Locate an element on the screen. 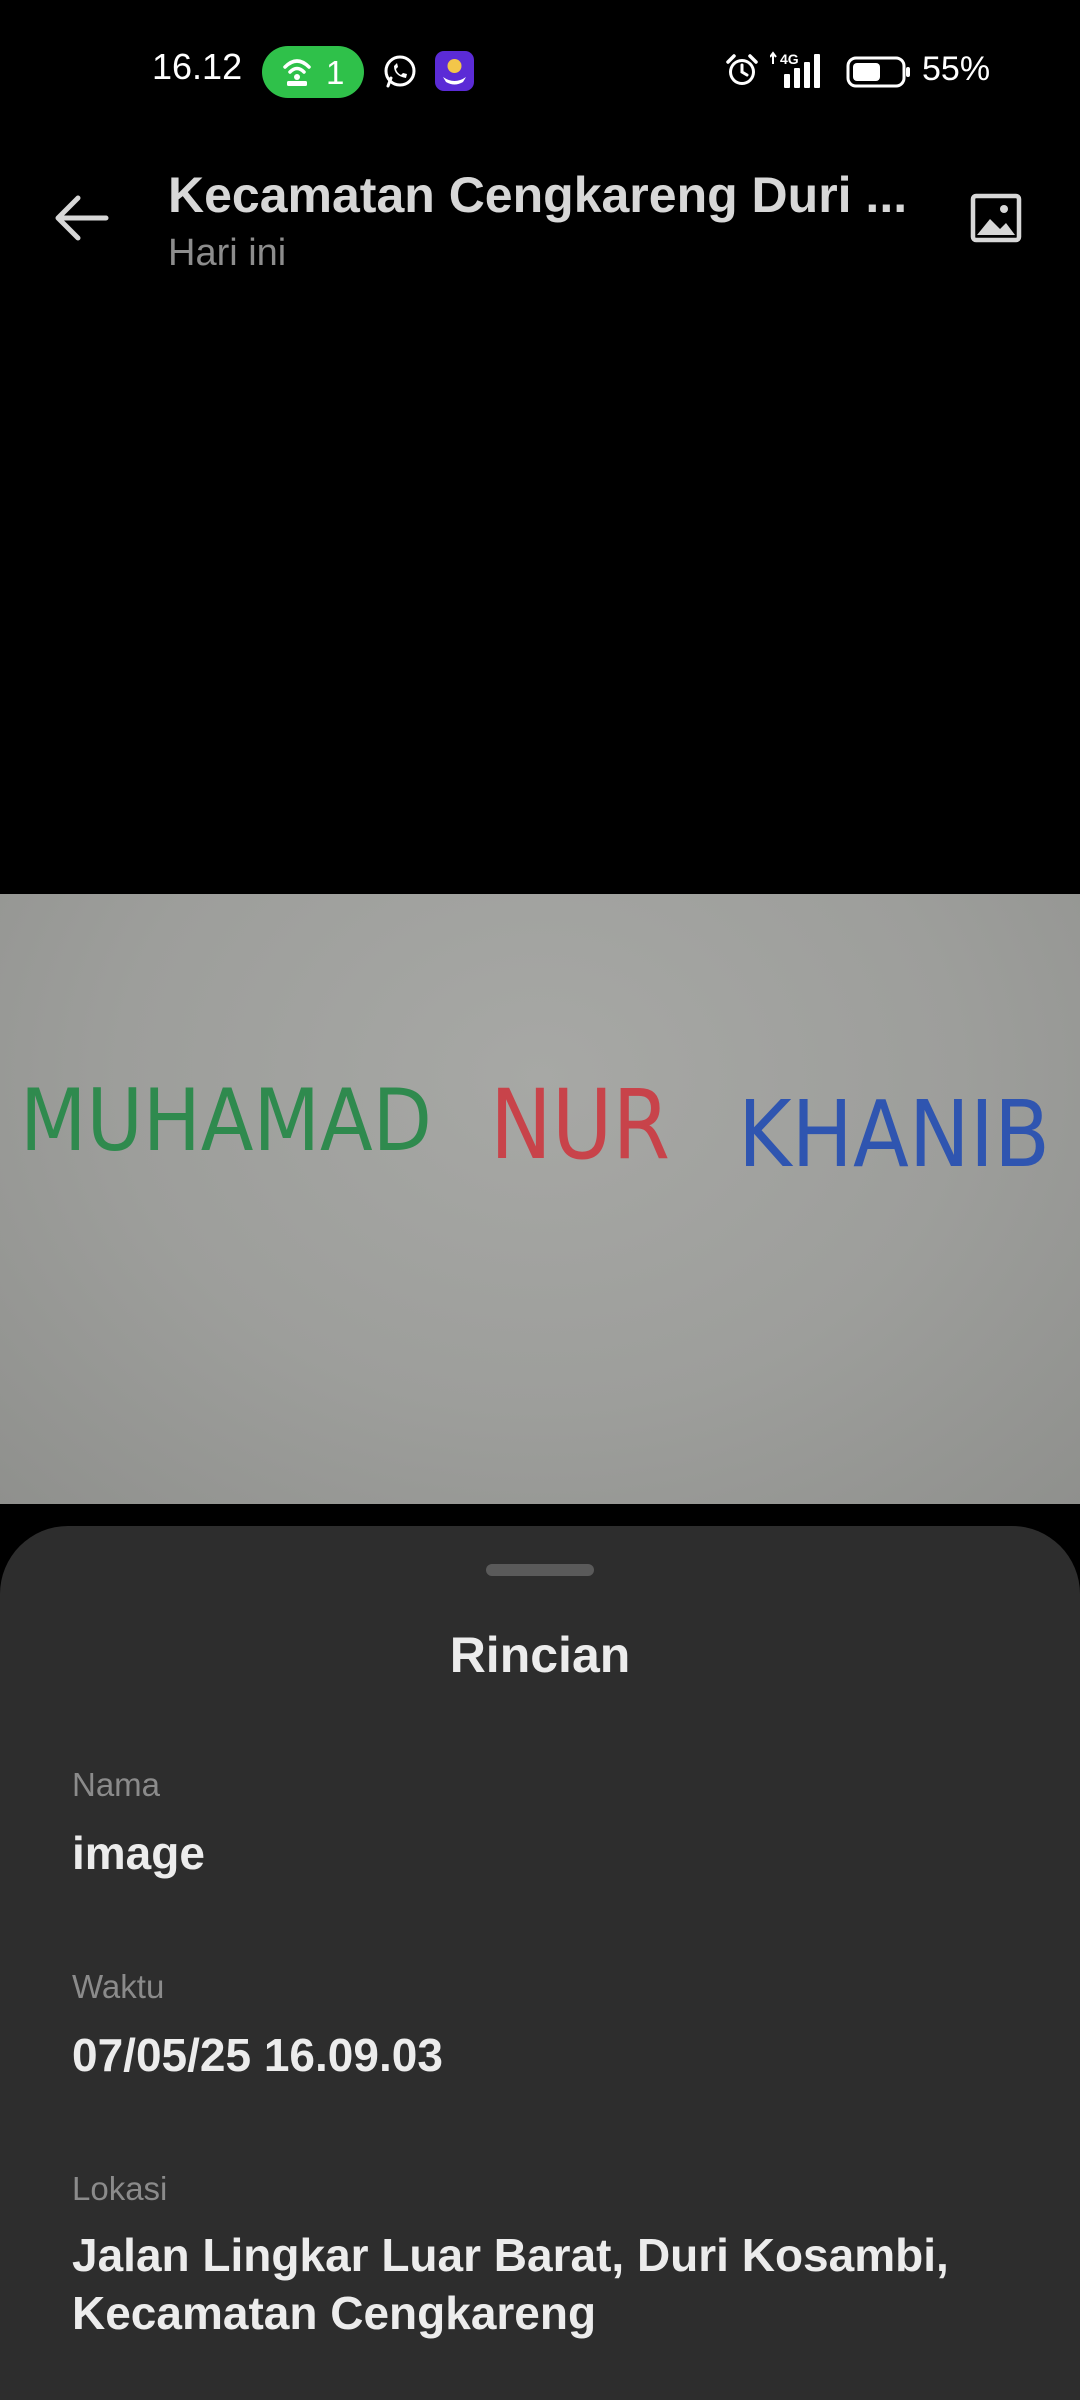  signal-icon: 4G is located at coordinates (800, 72).